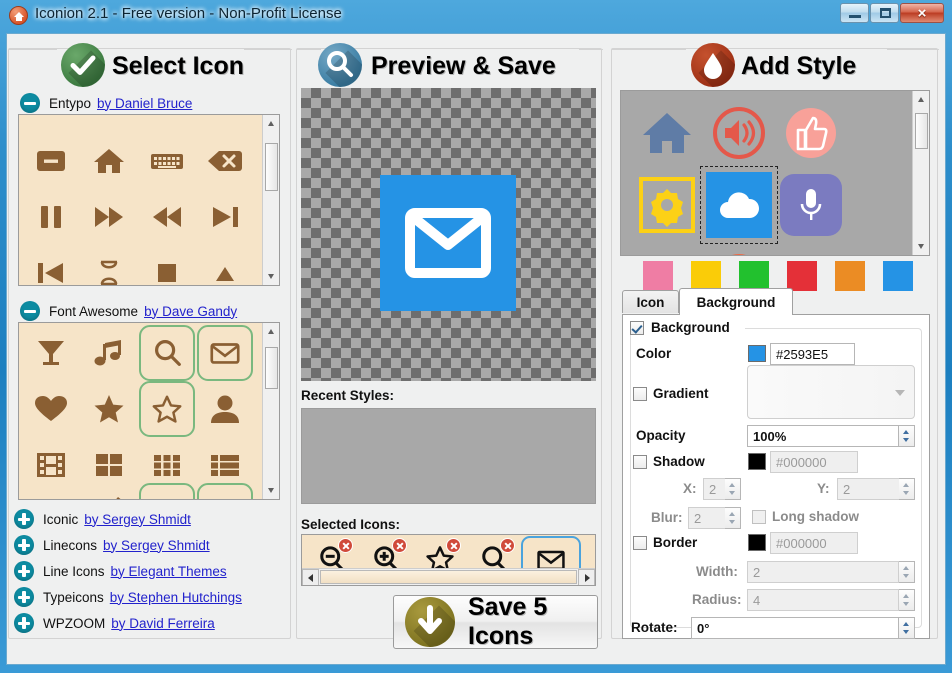 The width and height of the screenshot is (952, 673). I want to click on style-preset-gray-outline, so click(811, 248).